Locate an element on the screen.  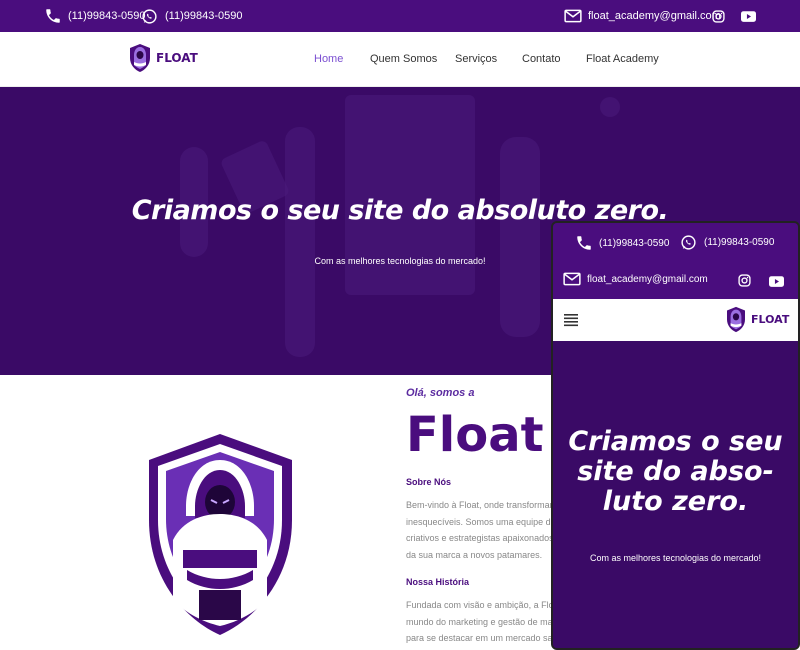
nav-link-quem-somos: Quem Somos is located at coordinates (403, 59).